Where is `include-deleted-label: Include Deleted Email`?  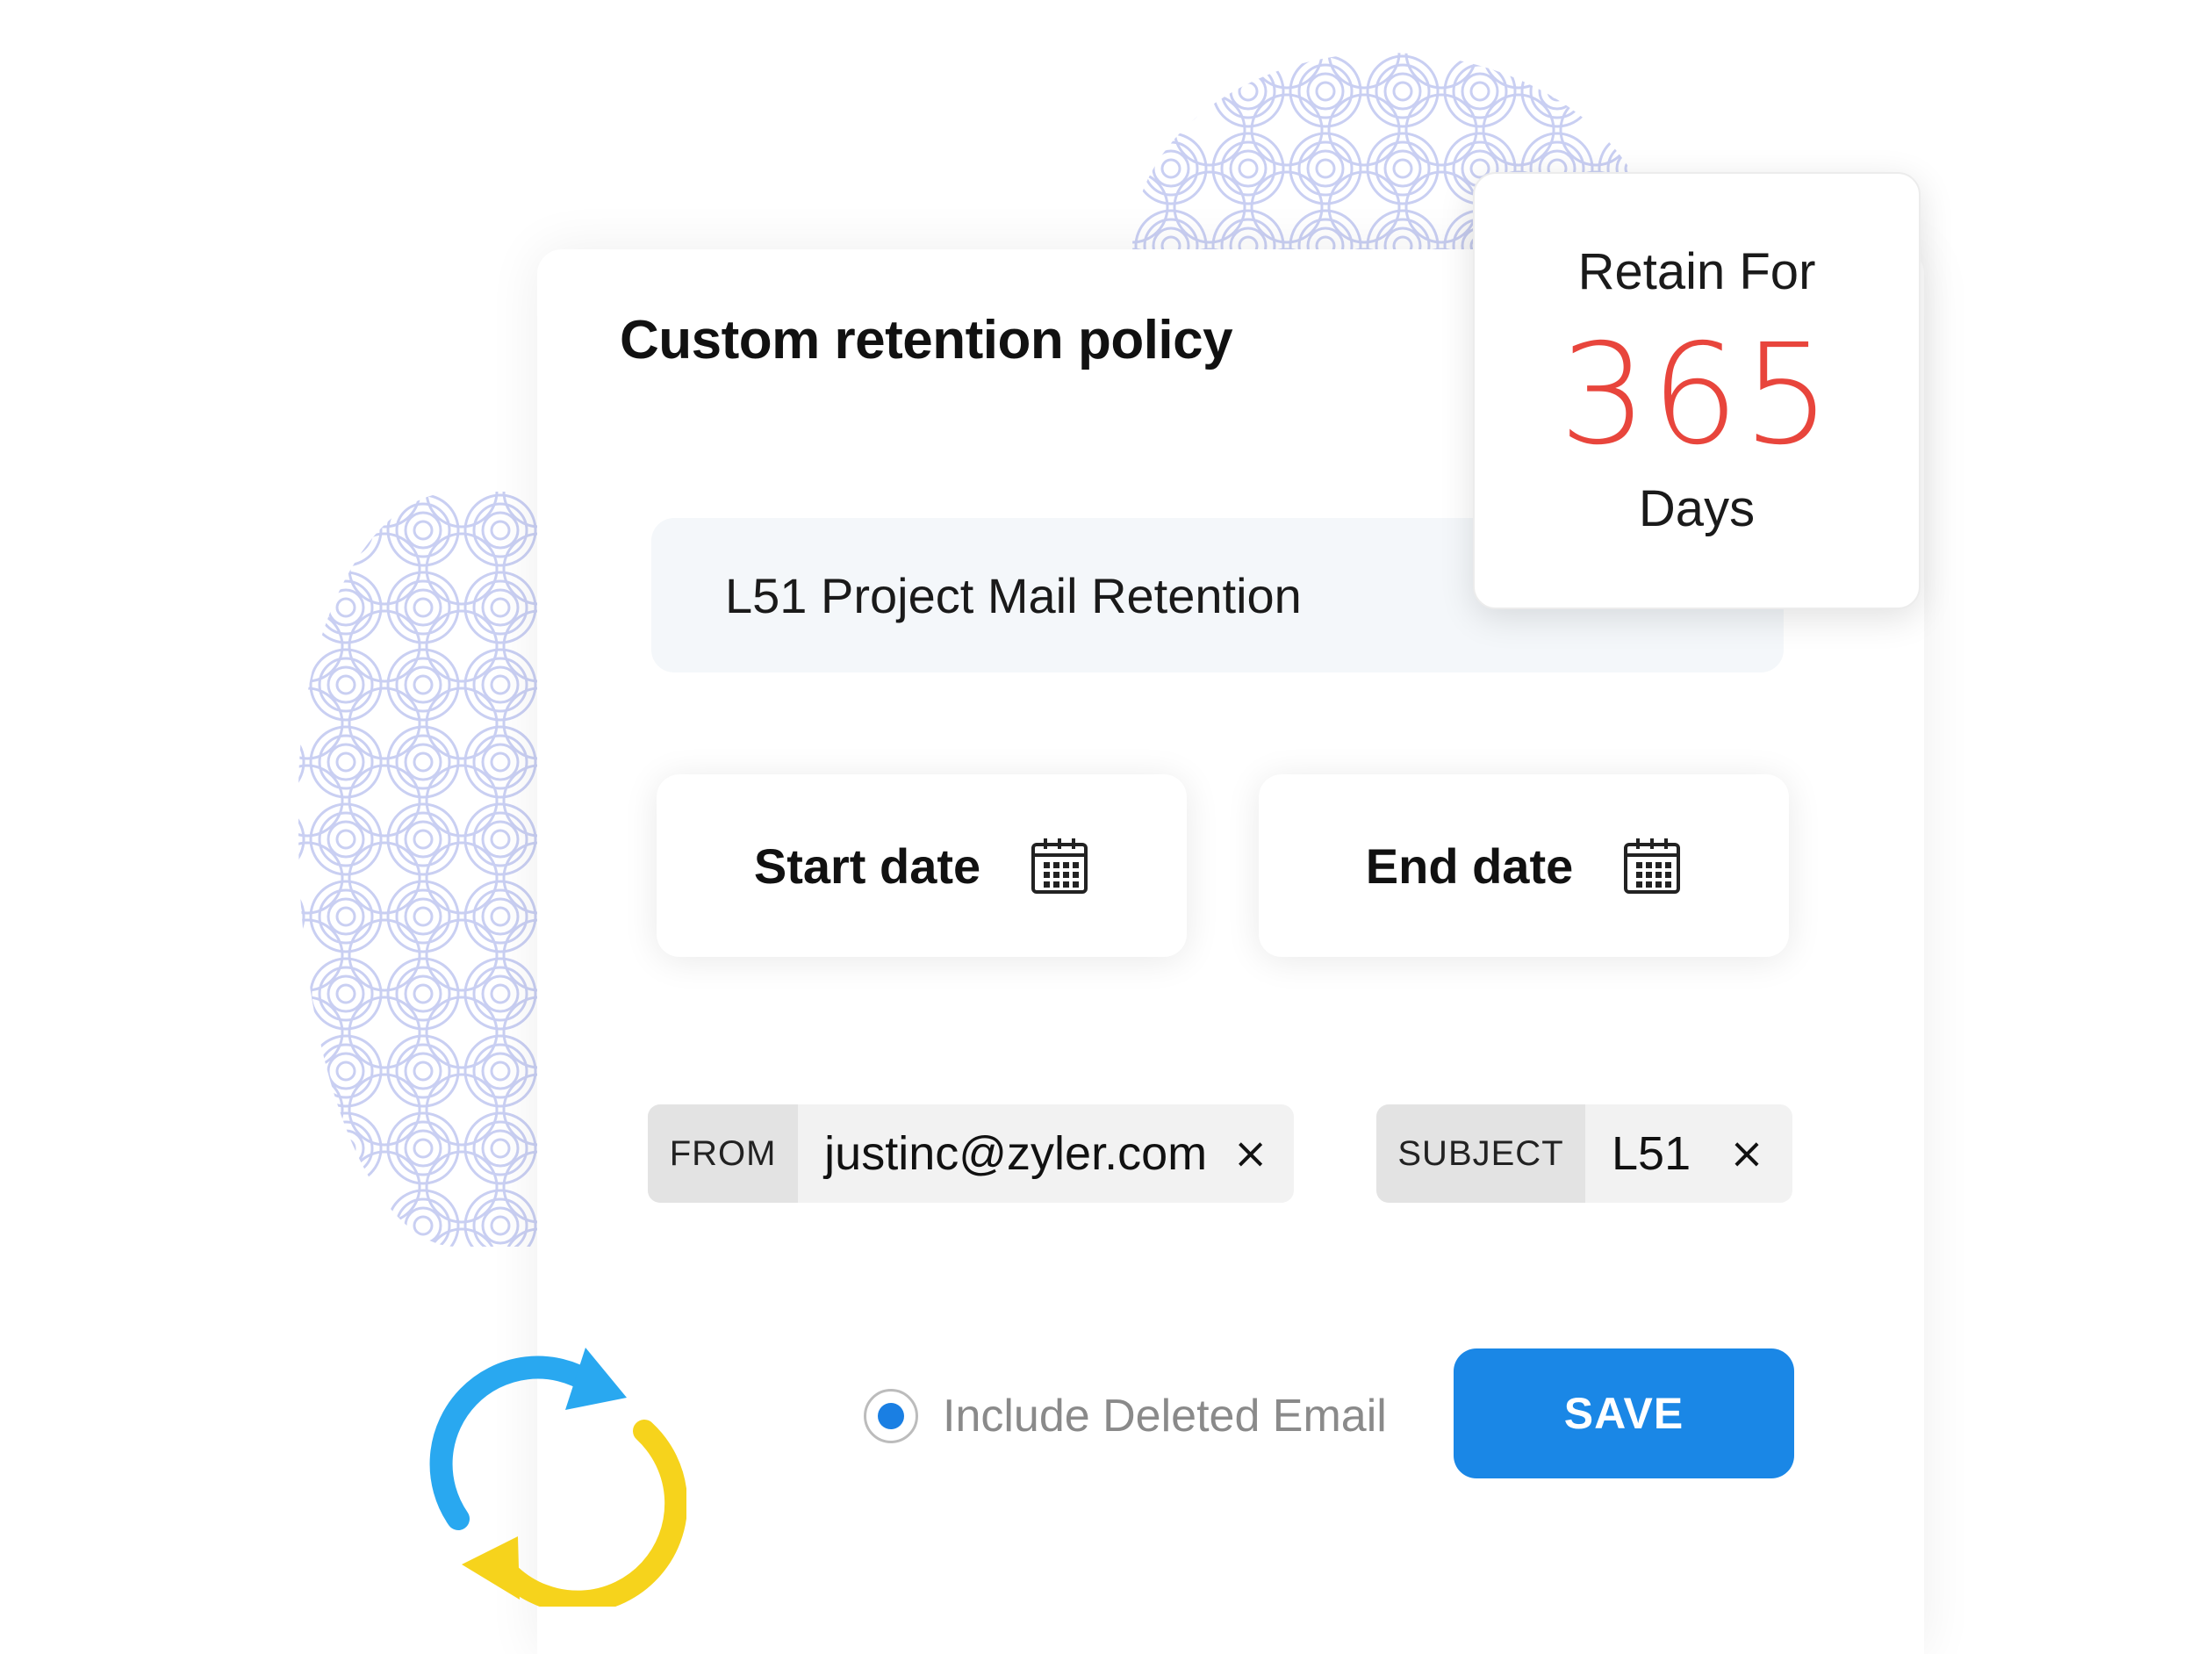 include-deleted-label: Include Deleted Email is located at coordinates (1165, 1416).